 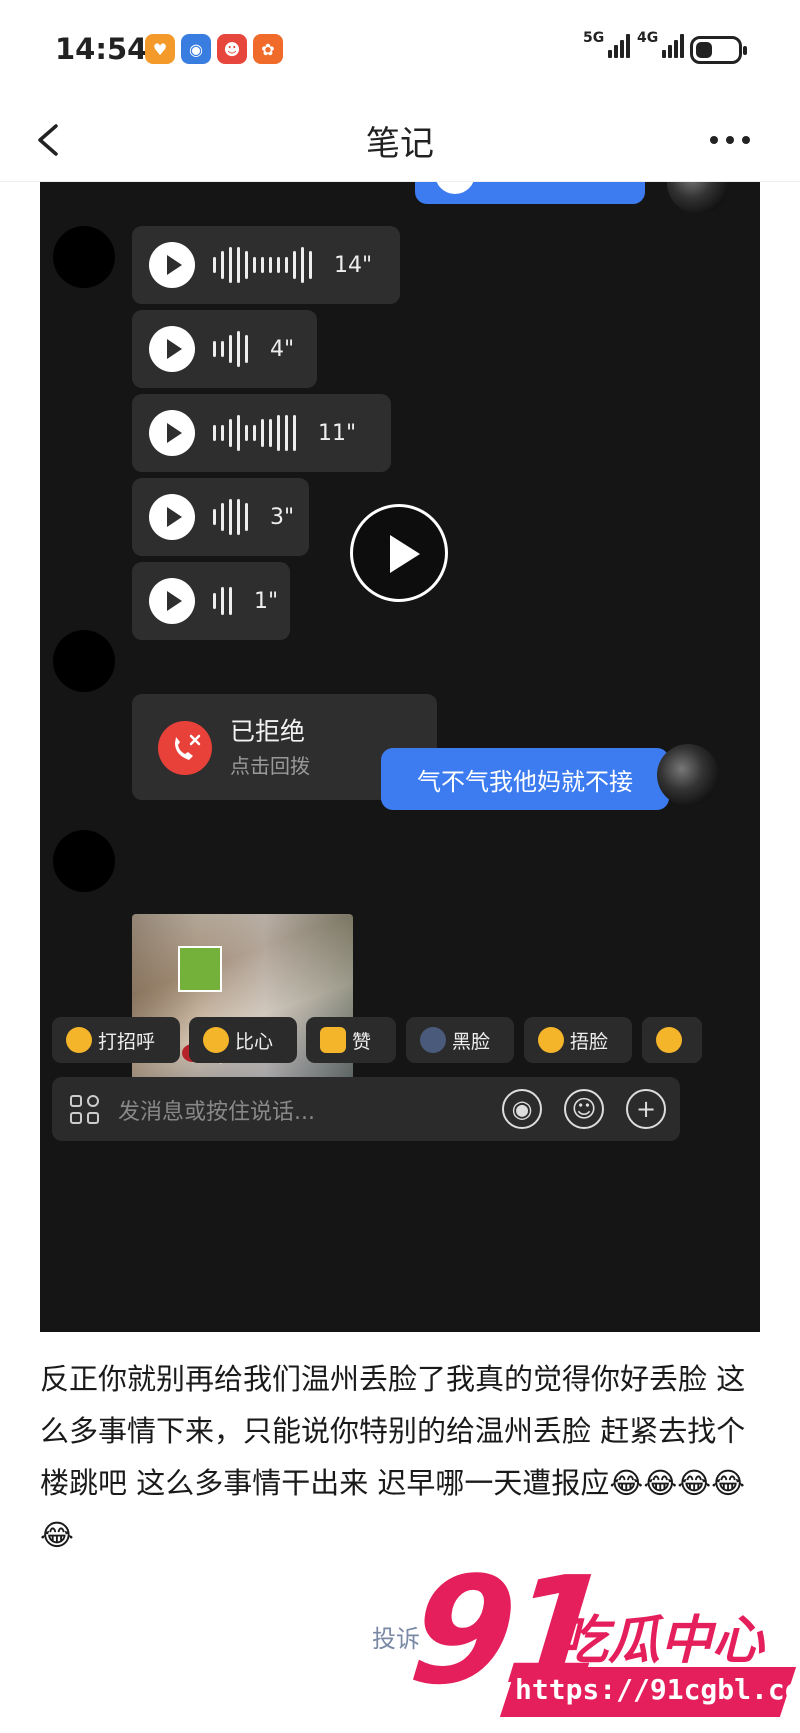 What do you see at coordinates (333, 1040) in the screenshot?
I see `thumbs-up-icon` at bounding box center [333, 1040].